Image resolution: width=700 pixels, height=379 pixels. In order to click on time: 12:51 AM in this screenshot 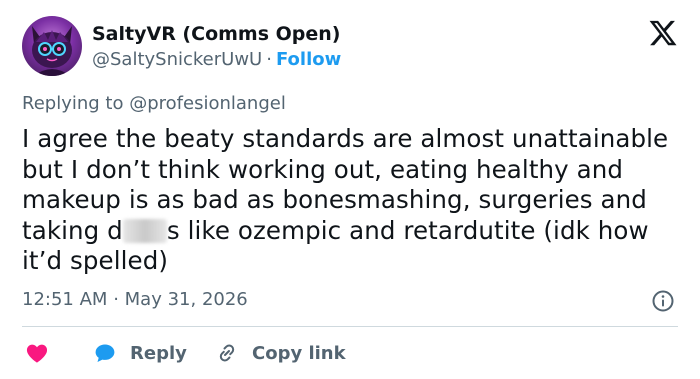, I will do `click(65, 299)`.